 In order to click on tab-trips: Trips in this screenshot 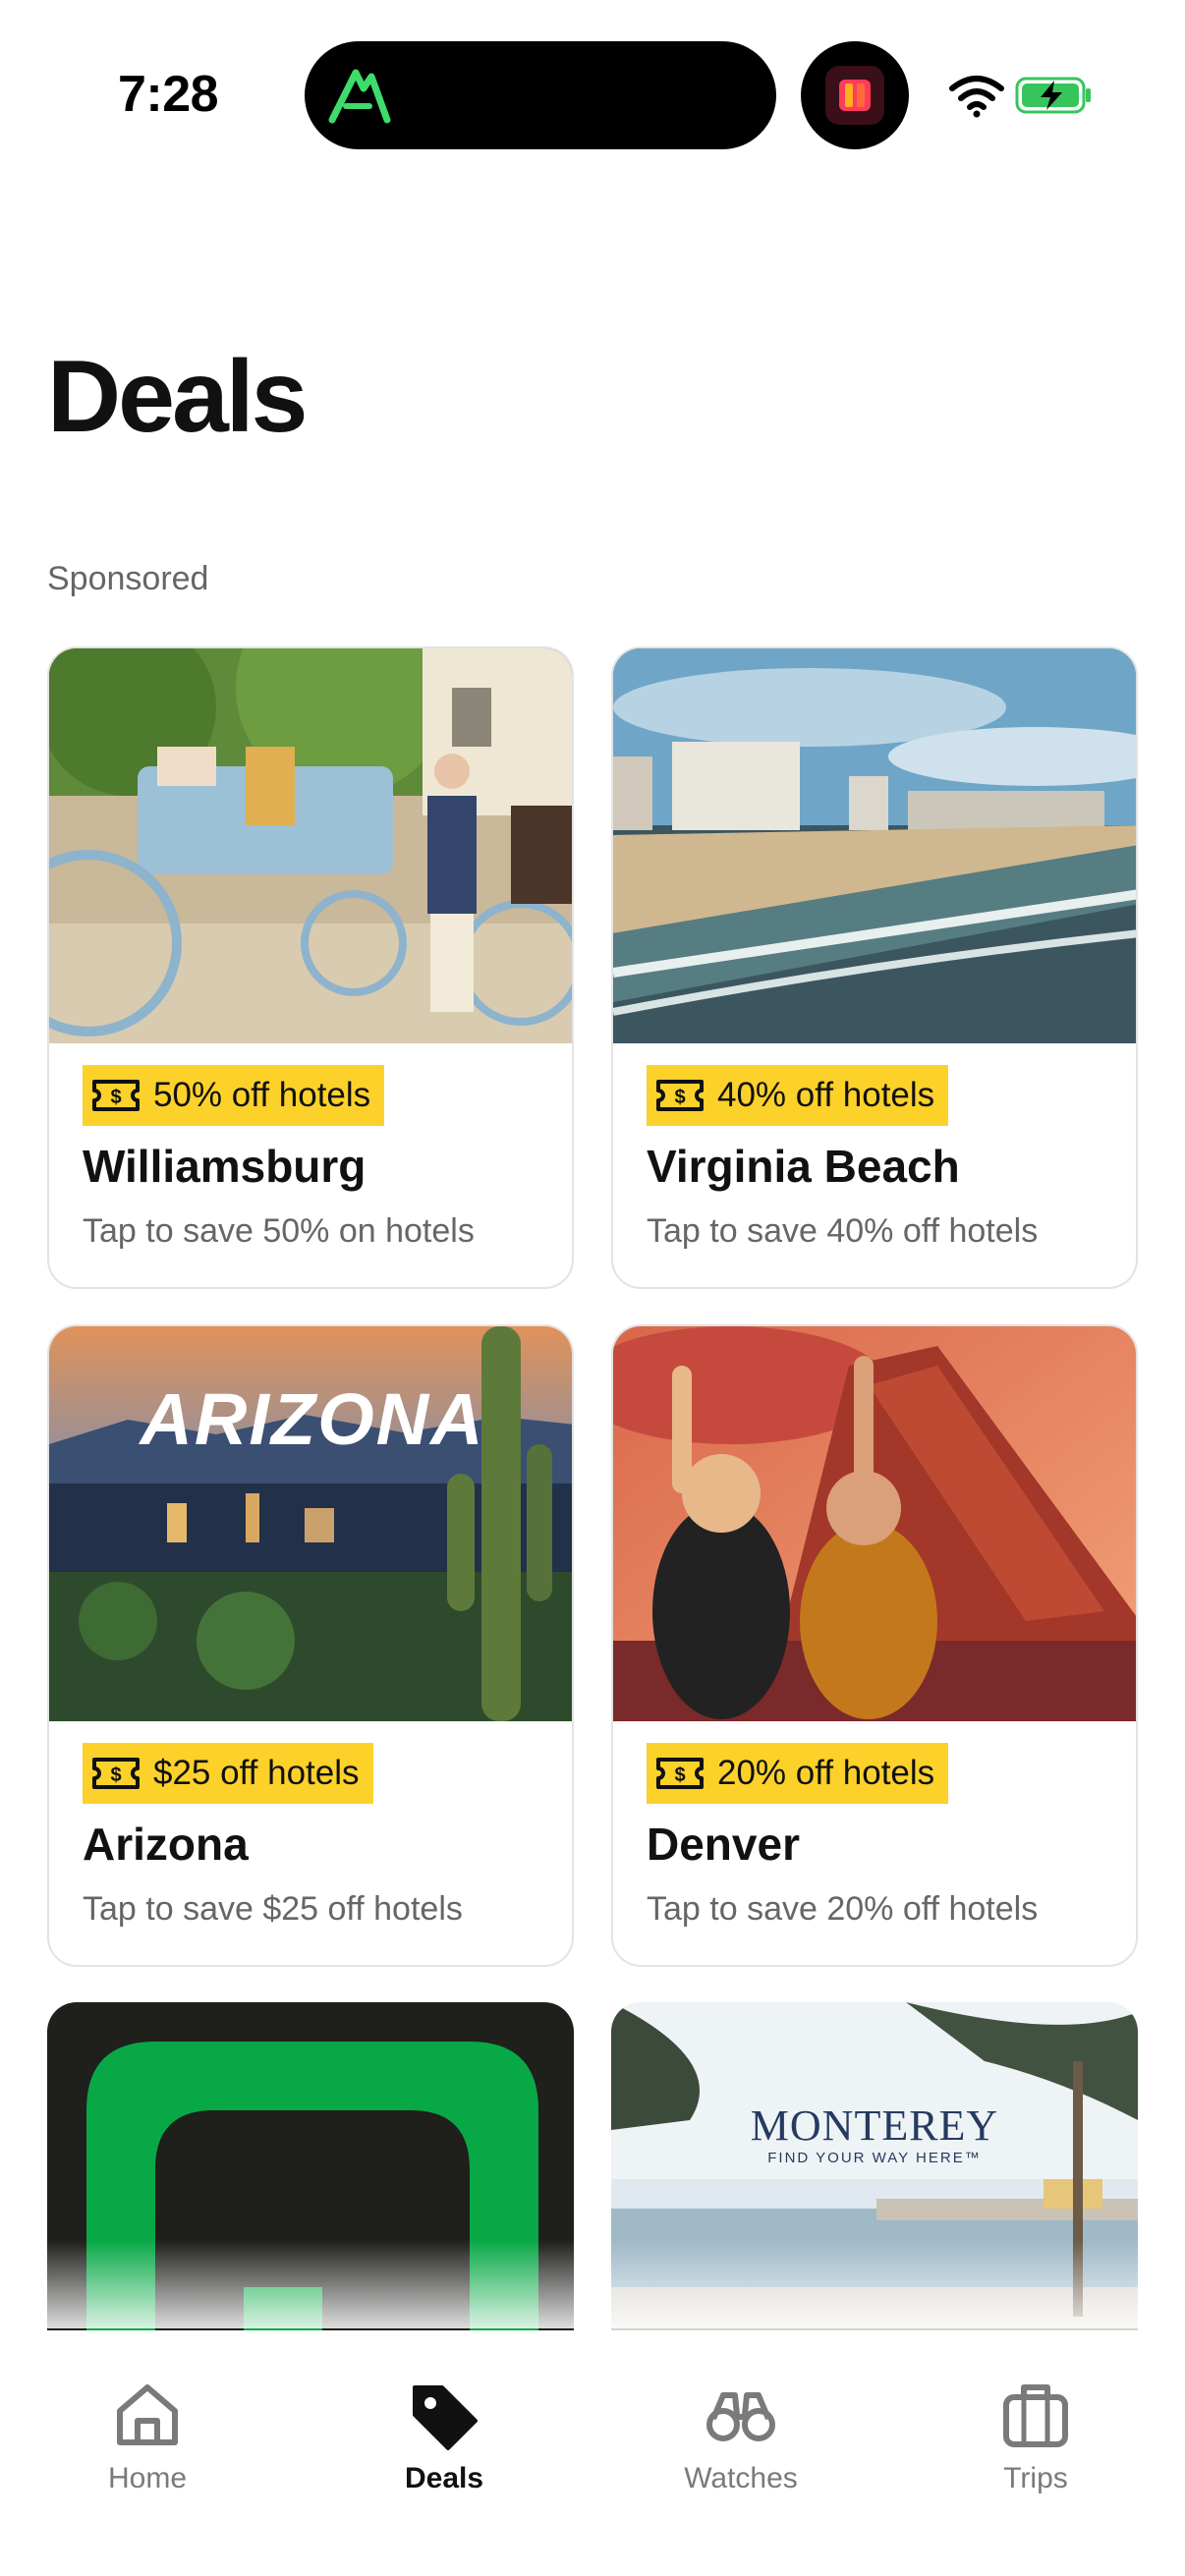, I will do `click(1035, 2448)`.